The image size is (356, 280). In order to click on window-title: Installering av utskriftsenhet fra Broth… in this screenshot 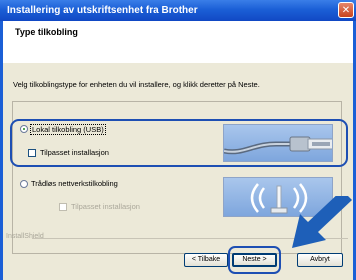, I will do `click(102, 10)`.